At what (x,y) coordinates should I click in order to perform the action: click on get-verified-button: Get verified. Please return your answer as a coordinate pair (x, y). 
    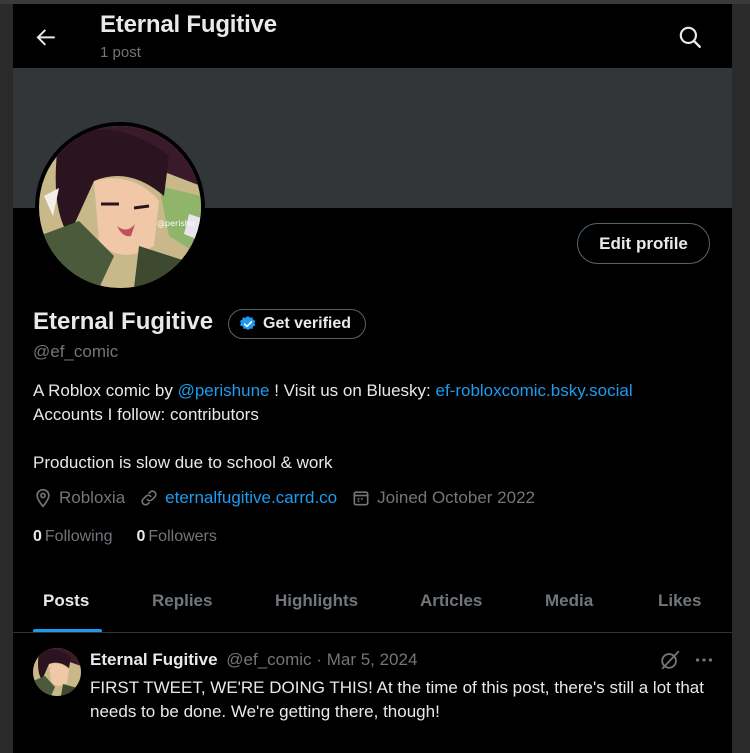
    Looking at the image, I should click on (297, 324).